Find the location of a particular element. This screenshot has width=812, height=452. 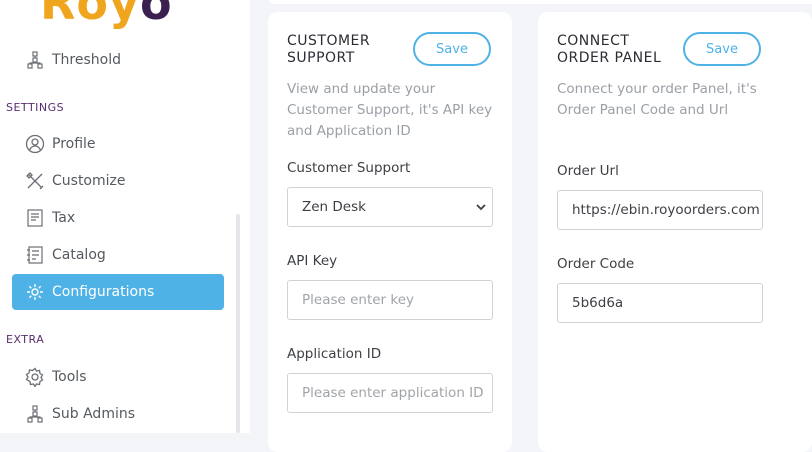

sidebar-item-label: Tools is located at coordinates (69, 377).